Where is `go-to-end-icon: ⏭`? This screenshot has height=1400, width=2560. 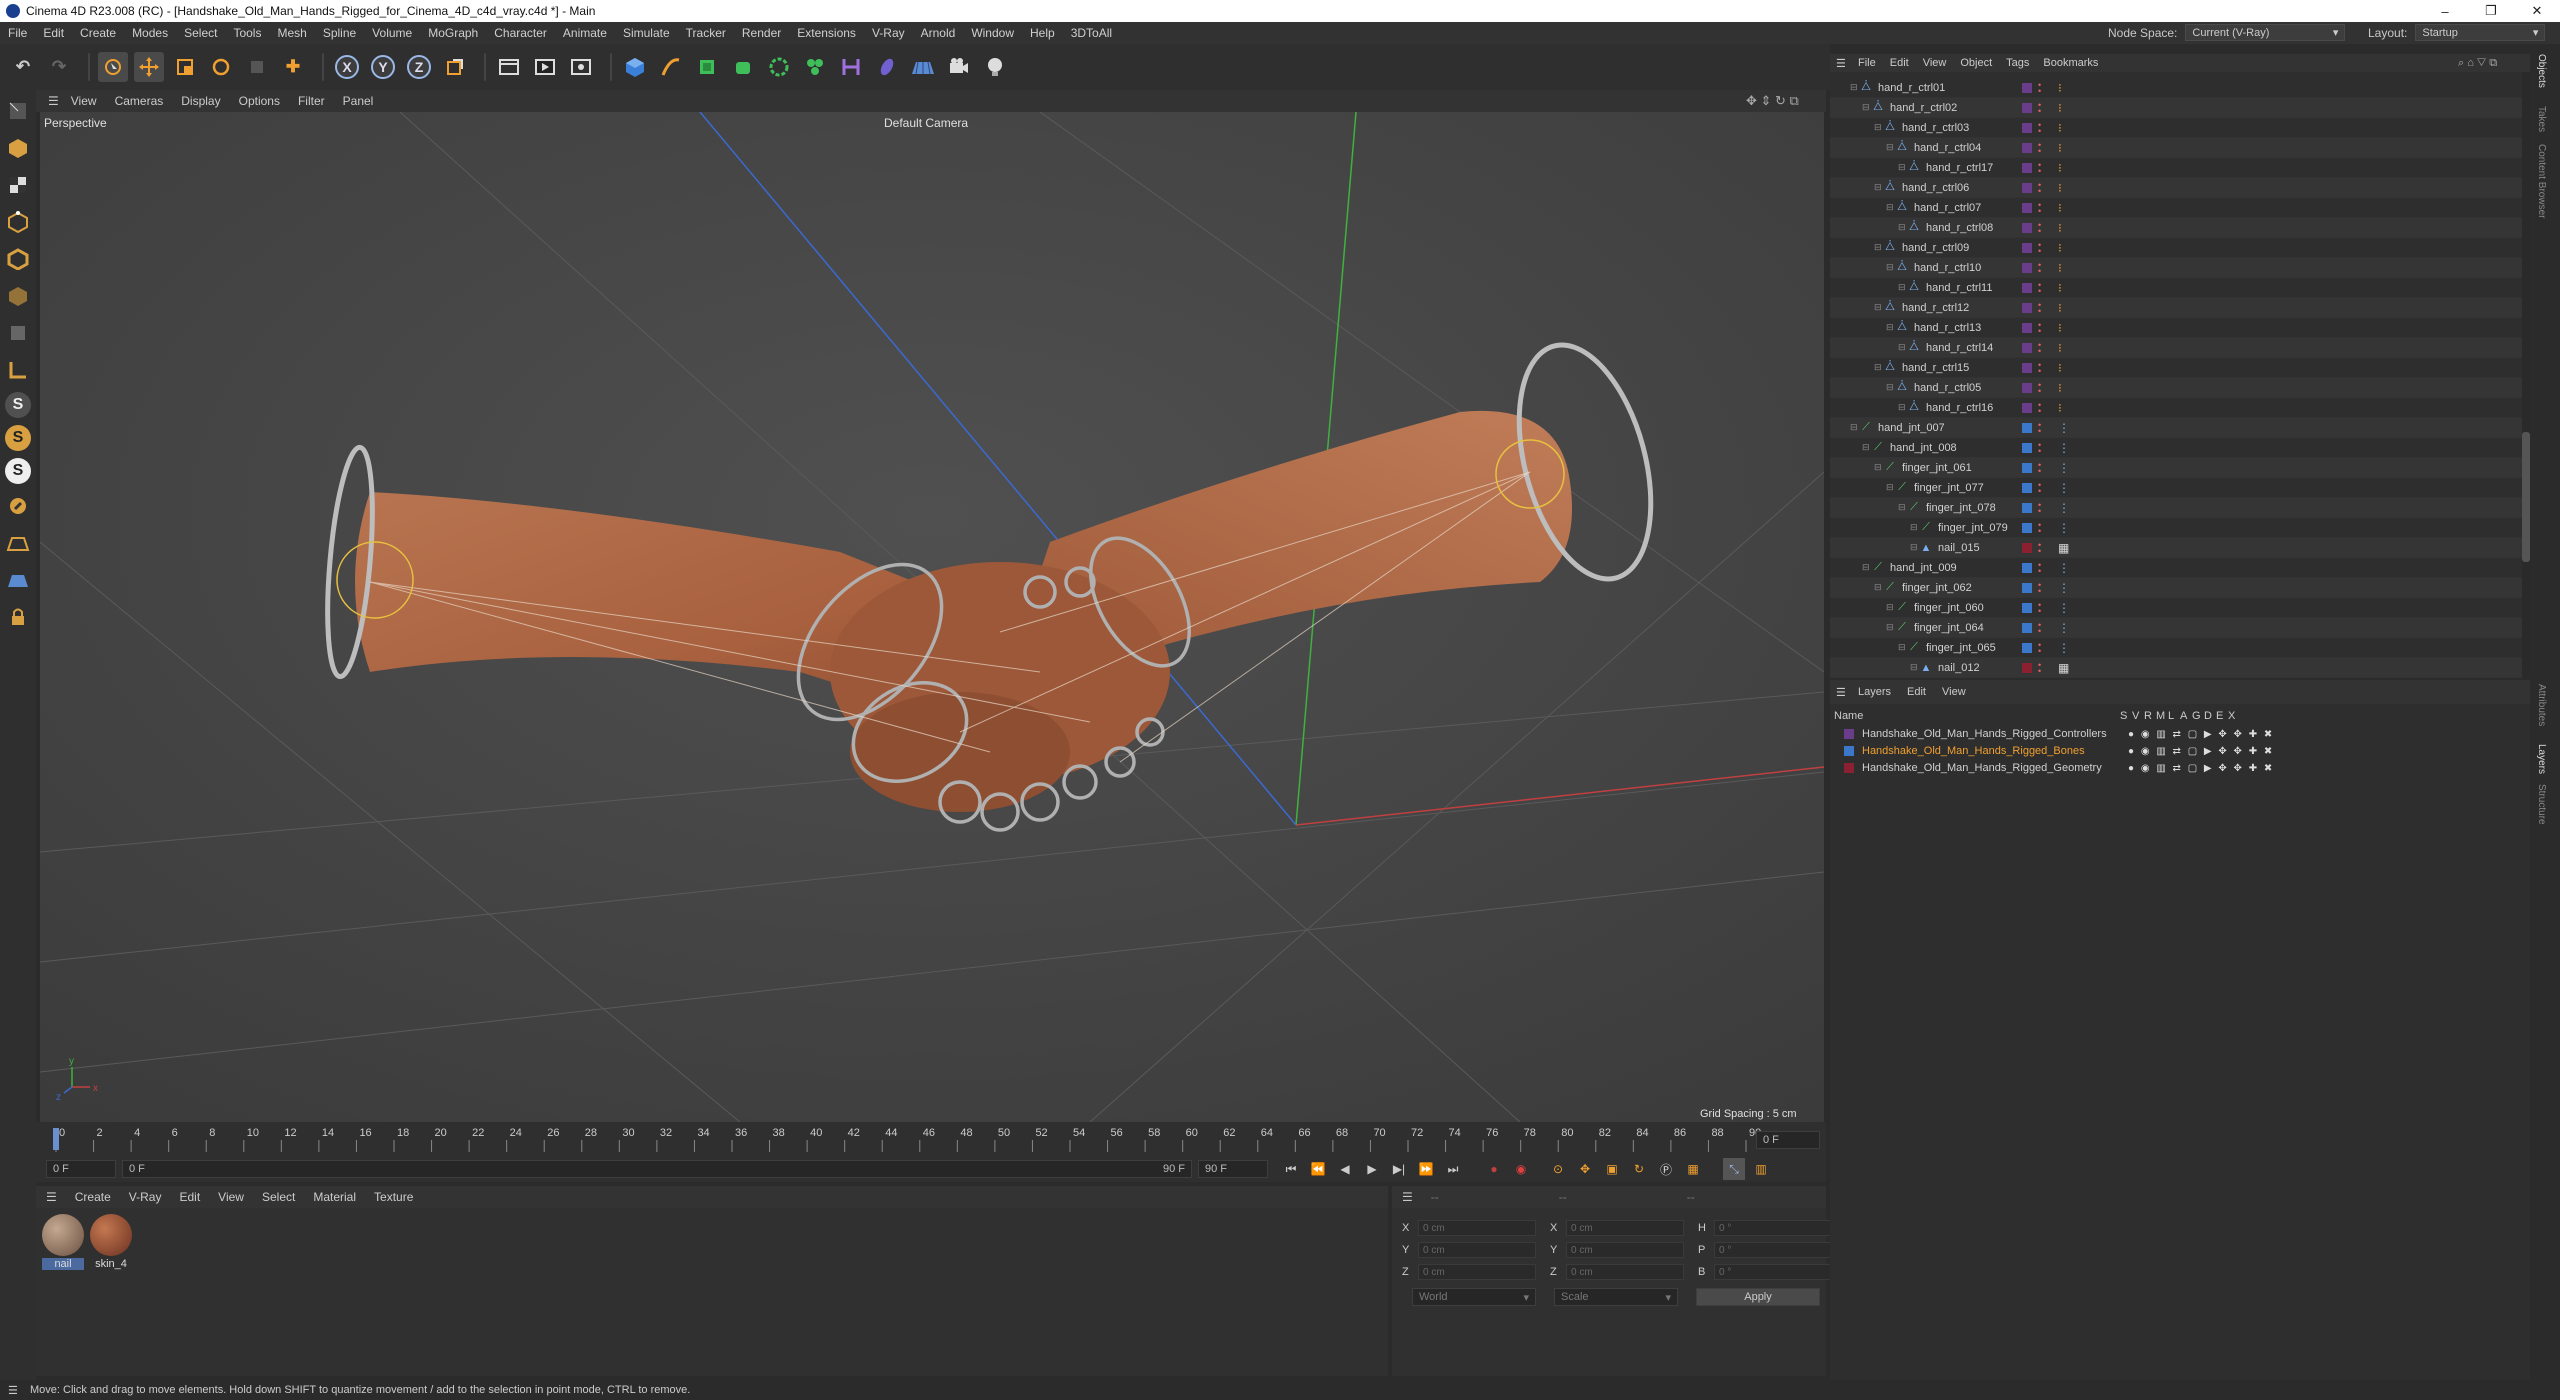
go-to-end-icon: ⏭ is located at coordinates (1453, 1169).